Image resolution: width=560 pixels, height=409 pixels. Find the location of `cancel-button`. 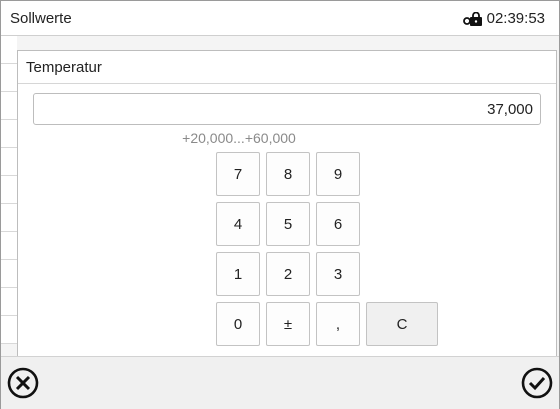

cancel-button is located at coordinates (23, 383).